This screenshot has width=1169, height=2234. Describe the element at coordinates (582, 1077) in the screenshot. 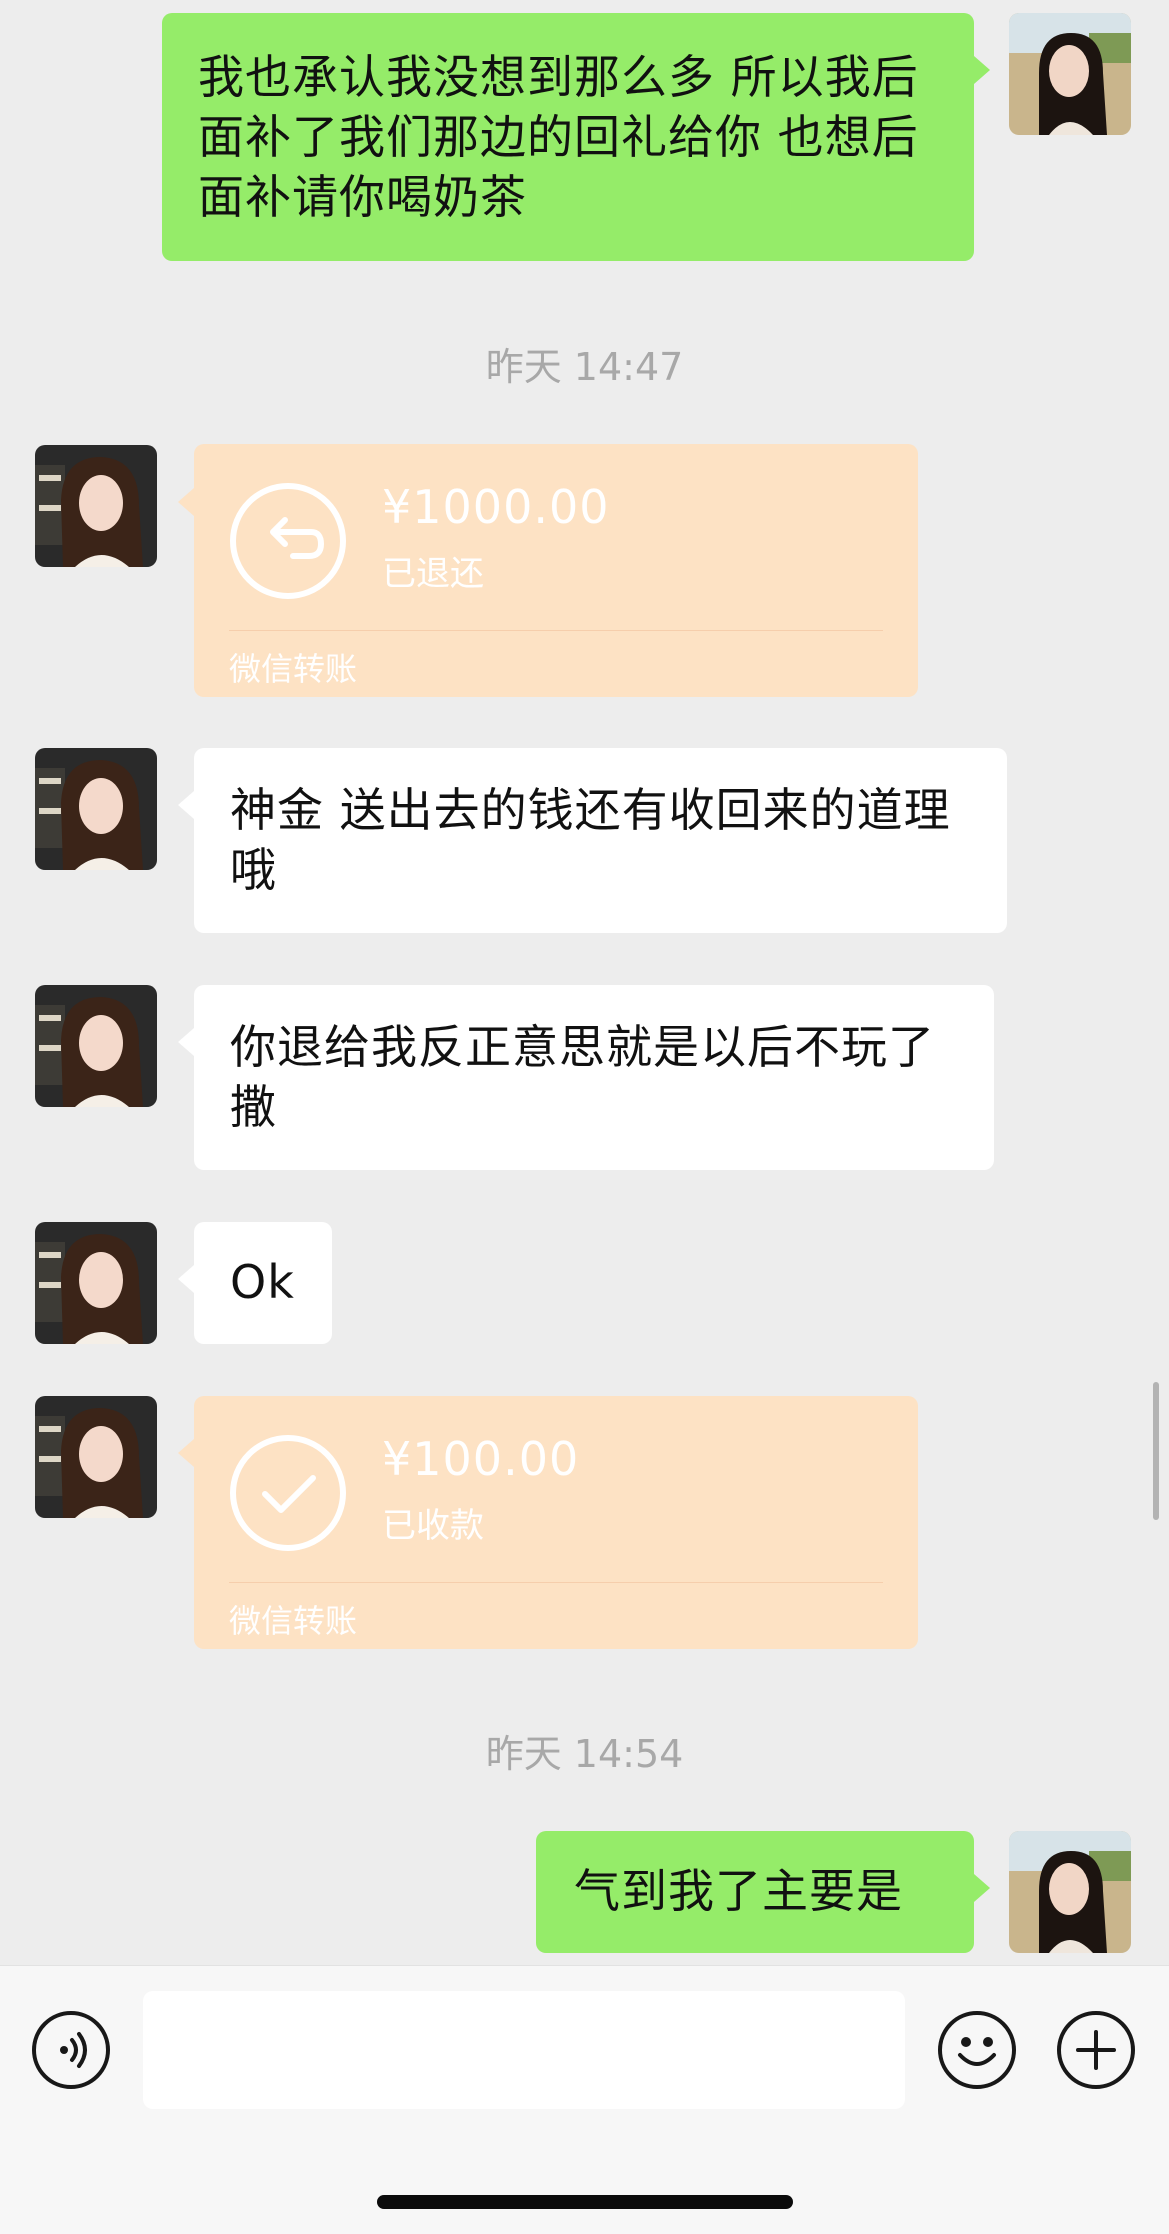

I see `message-text: 你退给我反正意思就是以后不玩了撒` at that location.